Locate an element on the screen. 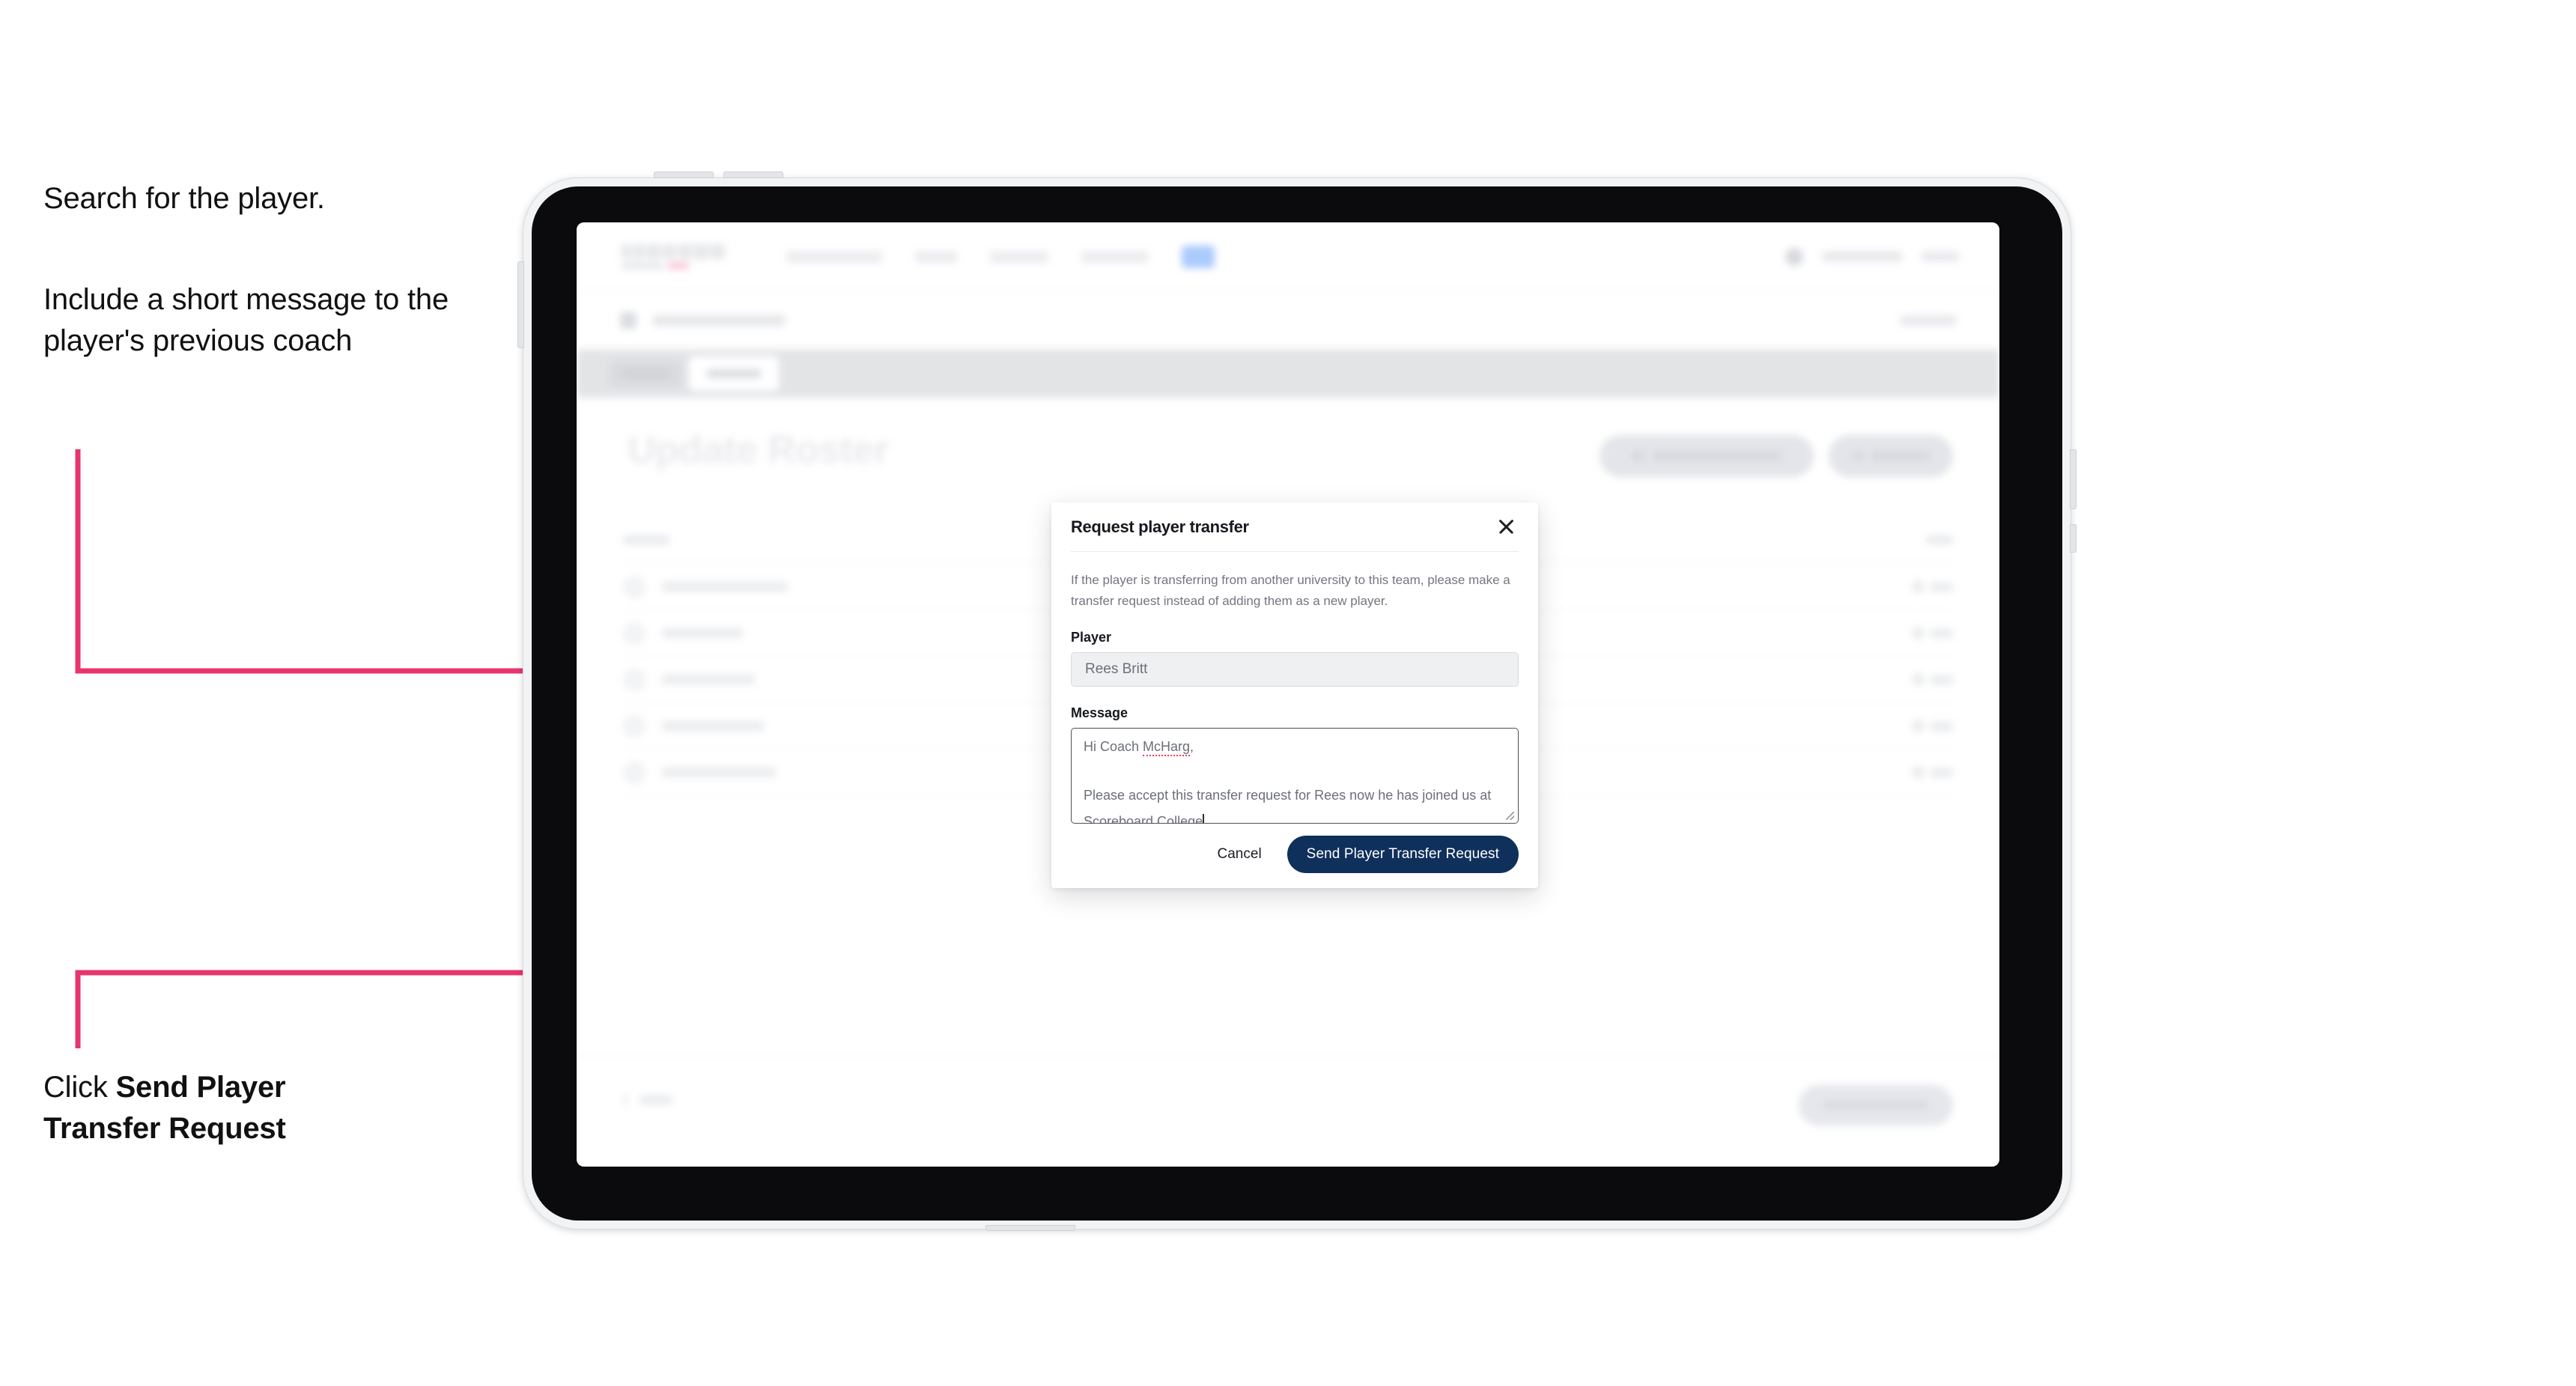 The height and width of the screenshot is (1386, 2576). message-greeting: Hi Coach McHarg, is located at coordinates (1139, 747).